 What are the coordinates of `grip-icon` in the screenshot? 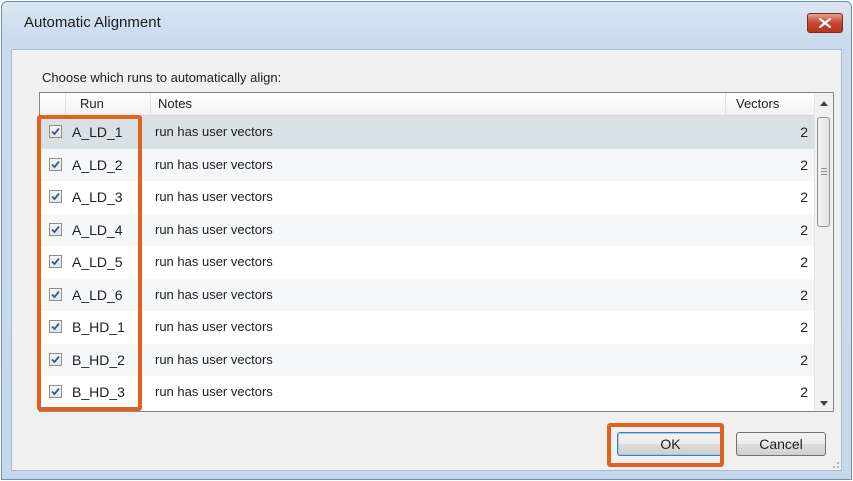 It's located at (824, 172).